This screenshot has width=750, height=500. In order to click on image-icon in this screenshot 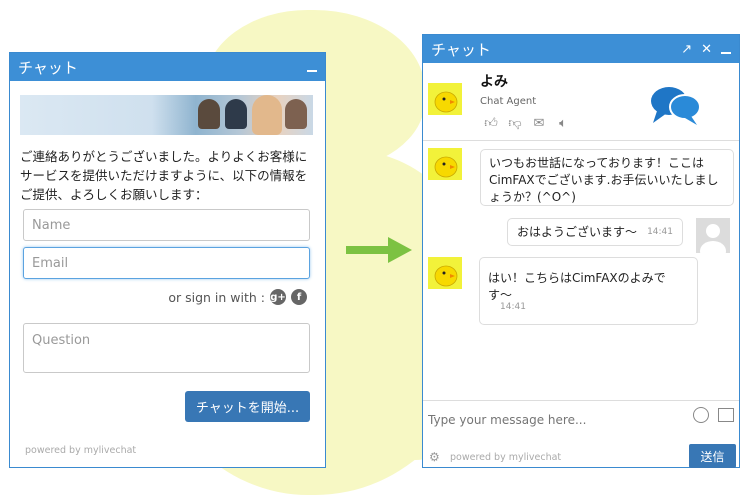, I will do `click(726, 415)`.